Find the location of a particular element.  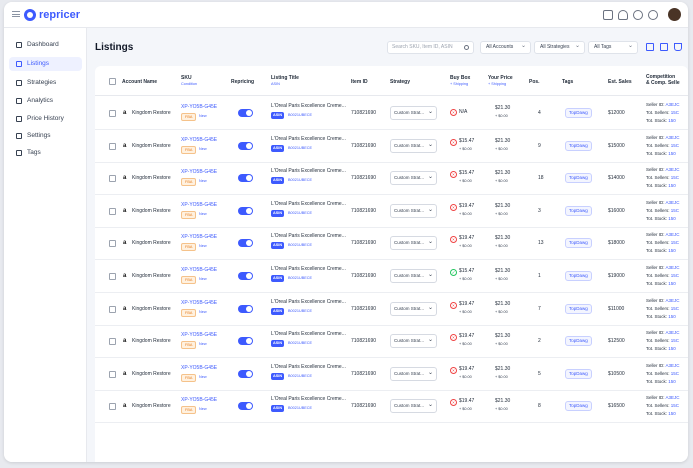

col-competition: Competition & Comp. Selle is located at coordinates (663, 80).